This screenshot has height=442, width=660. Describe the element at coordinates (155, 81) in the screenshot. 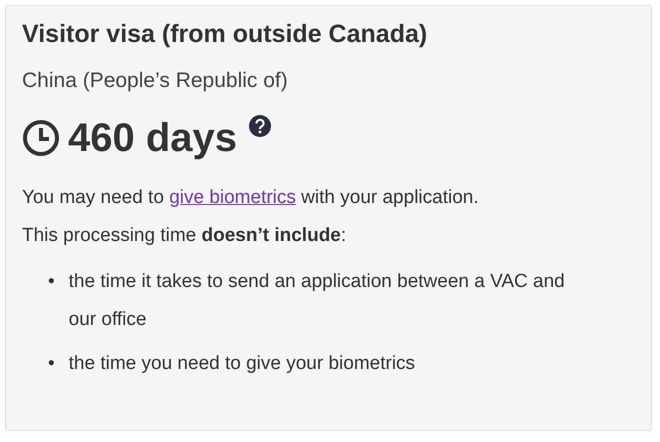

I see `country-name: China (People’s Republic of)` at that location.